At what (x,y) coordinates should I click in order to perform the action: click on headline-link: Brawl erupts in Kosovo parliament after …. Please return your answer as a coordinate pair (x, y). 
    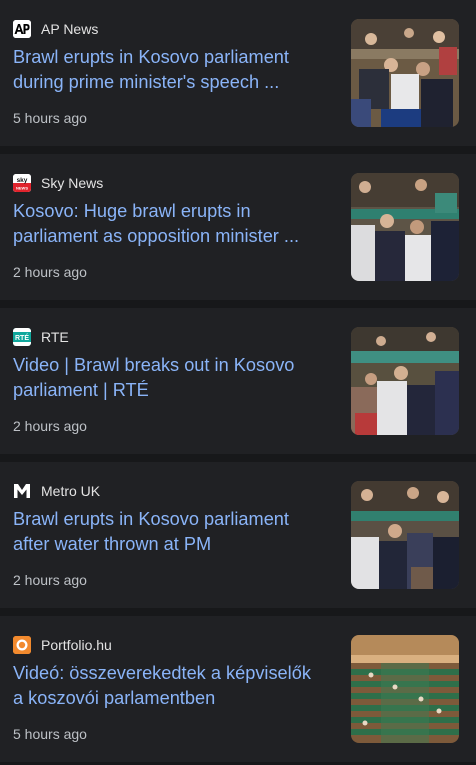
    Looking at the image, I should click on (169, 531).